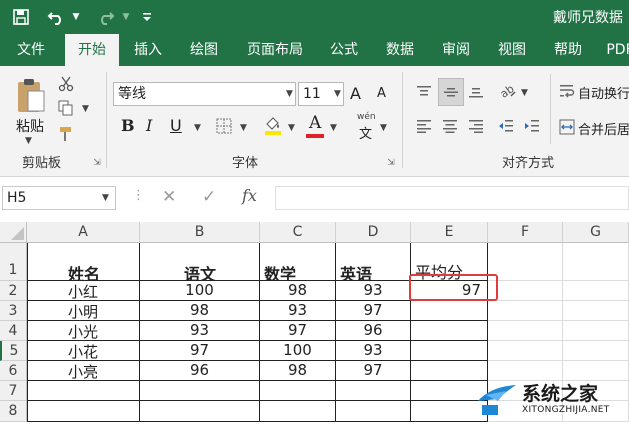  What do you see at coordinates (76, 17) in the screenshot?
I see `undo-dropdown-icon: ▼` at bounding box center [76, 17].